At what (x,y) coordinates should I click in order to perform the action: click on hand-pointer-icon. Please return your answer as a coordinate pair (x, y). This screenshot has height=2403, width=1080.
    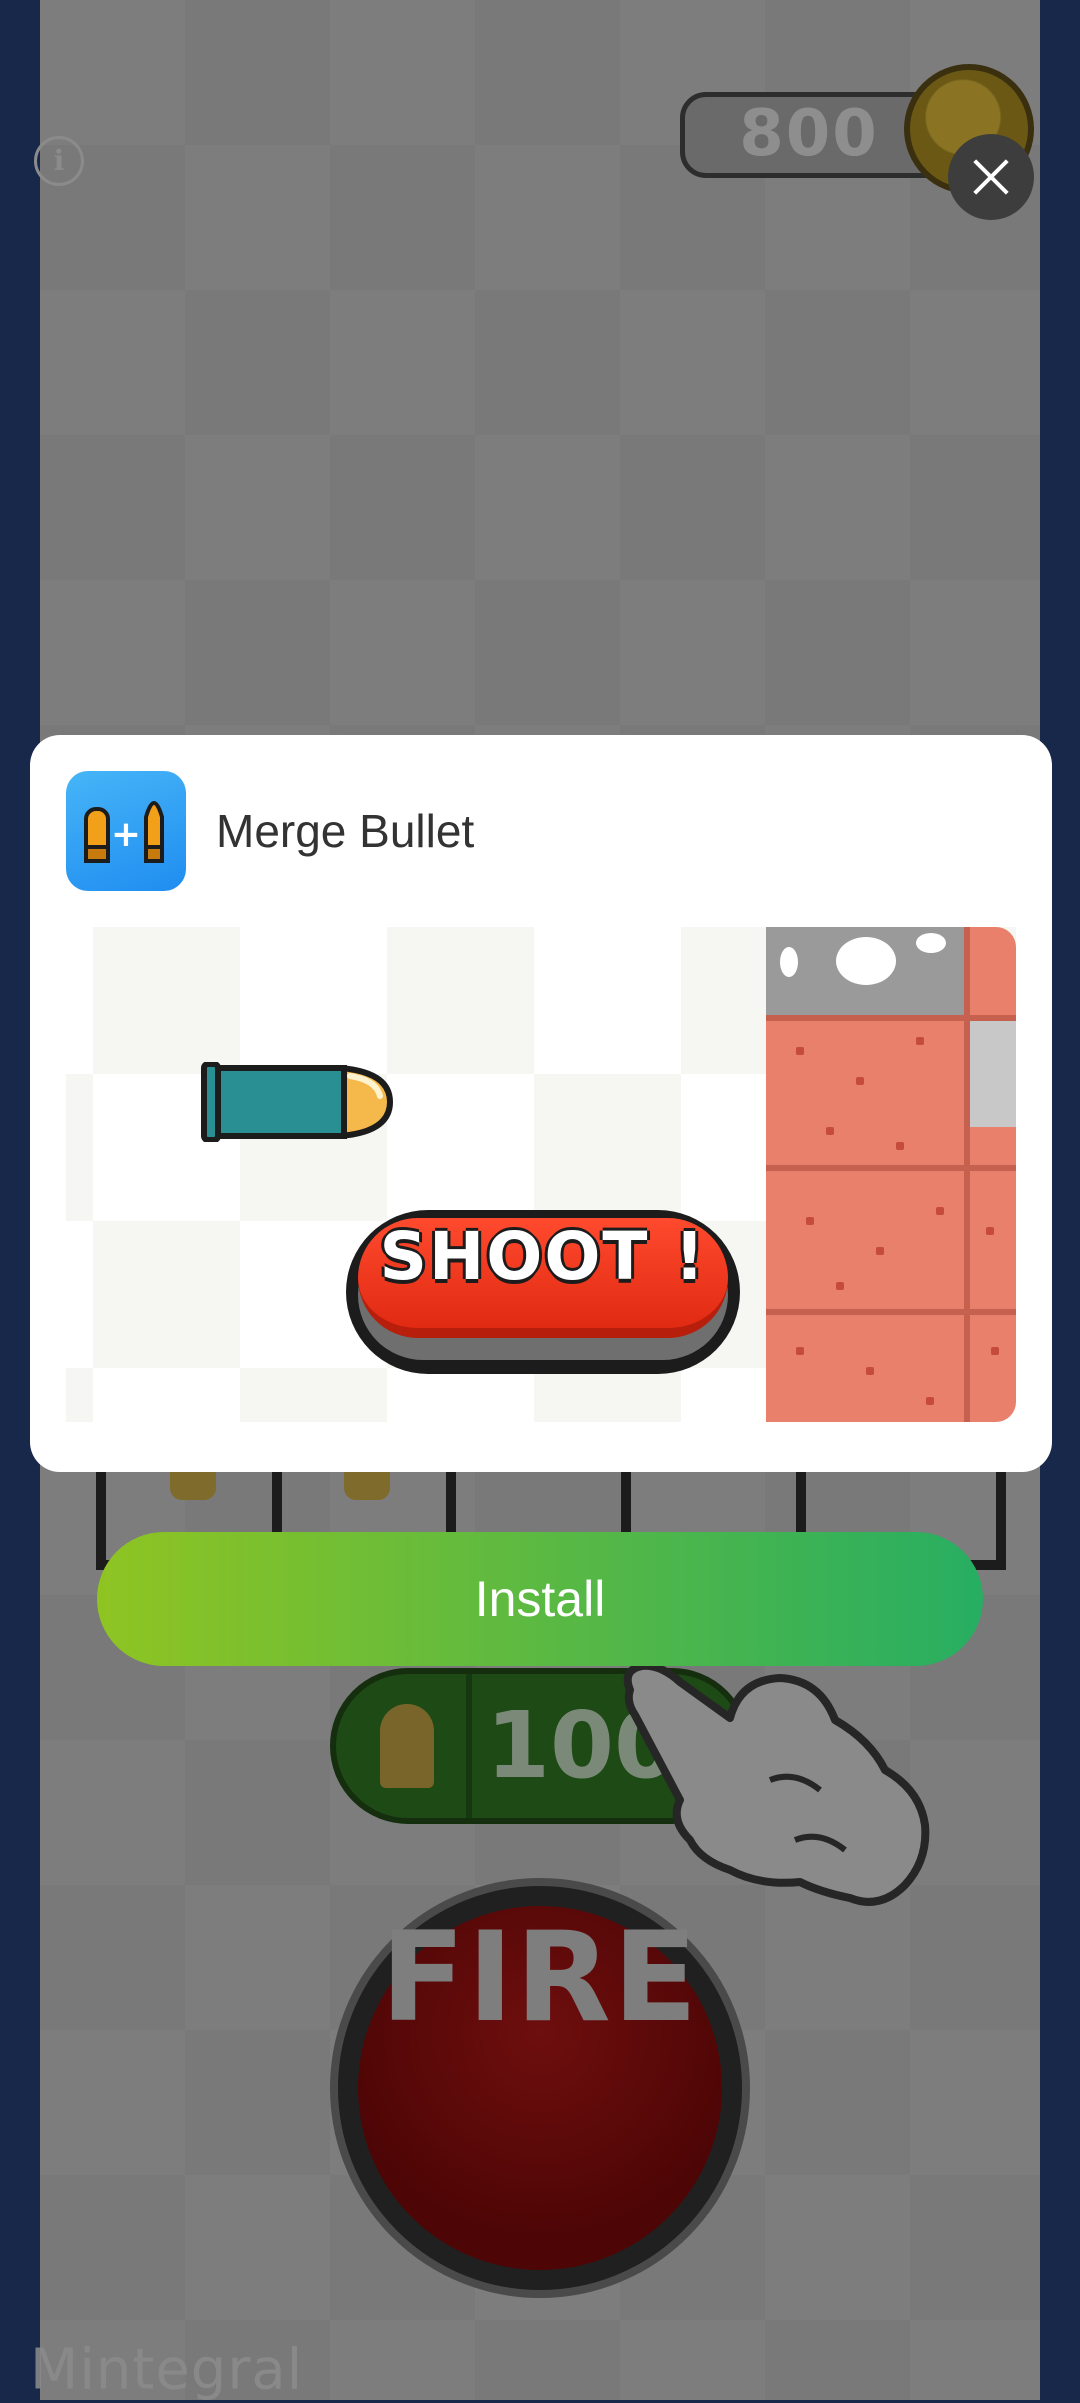
    Looking at the image, I should click on (776, 1783).